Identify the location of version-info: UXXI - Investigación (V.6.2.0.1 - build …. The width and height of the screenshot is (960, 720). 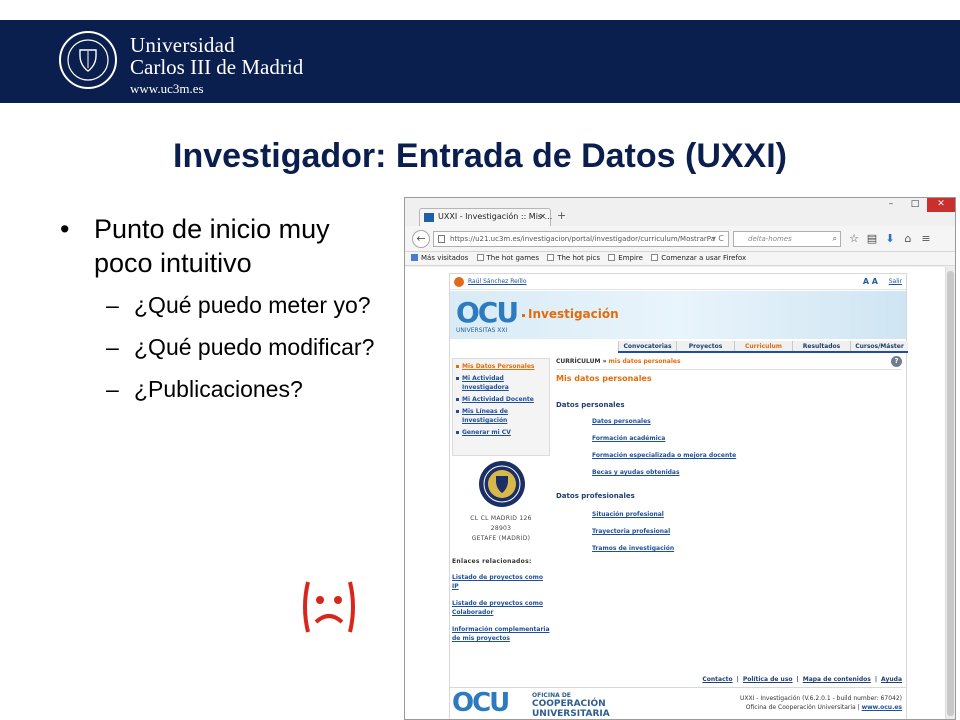
(821, 703).